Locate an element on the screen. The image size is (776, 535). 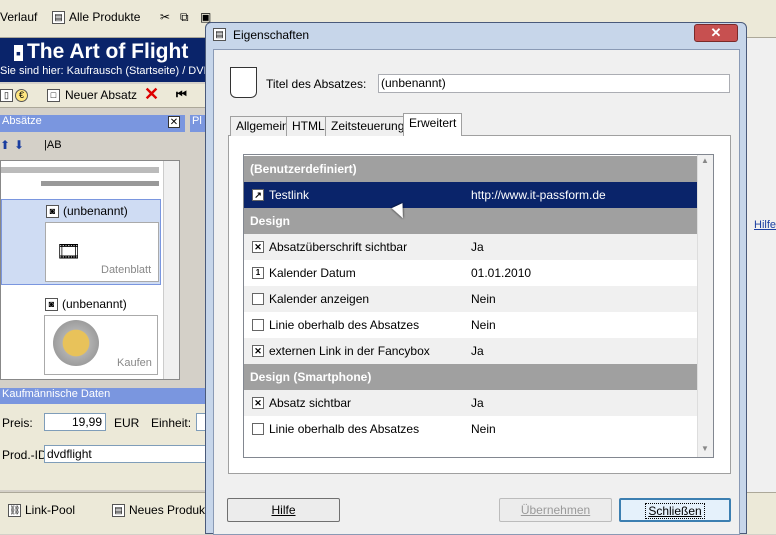
text-format-icon: |AB is located at coordinates (53, 145).